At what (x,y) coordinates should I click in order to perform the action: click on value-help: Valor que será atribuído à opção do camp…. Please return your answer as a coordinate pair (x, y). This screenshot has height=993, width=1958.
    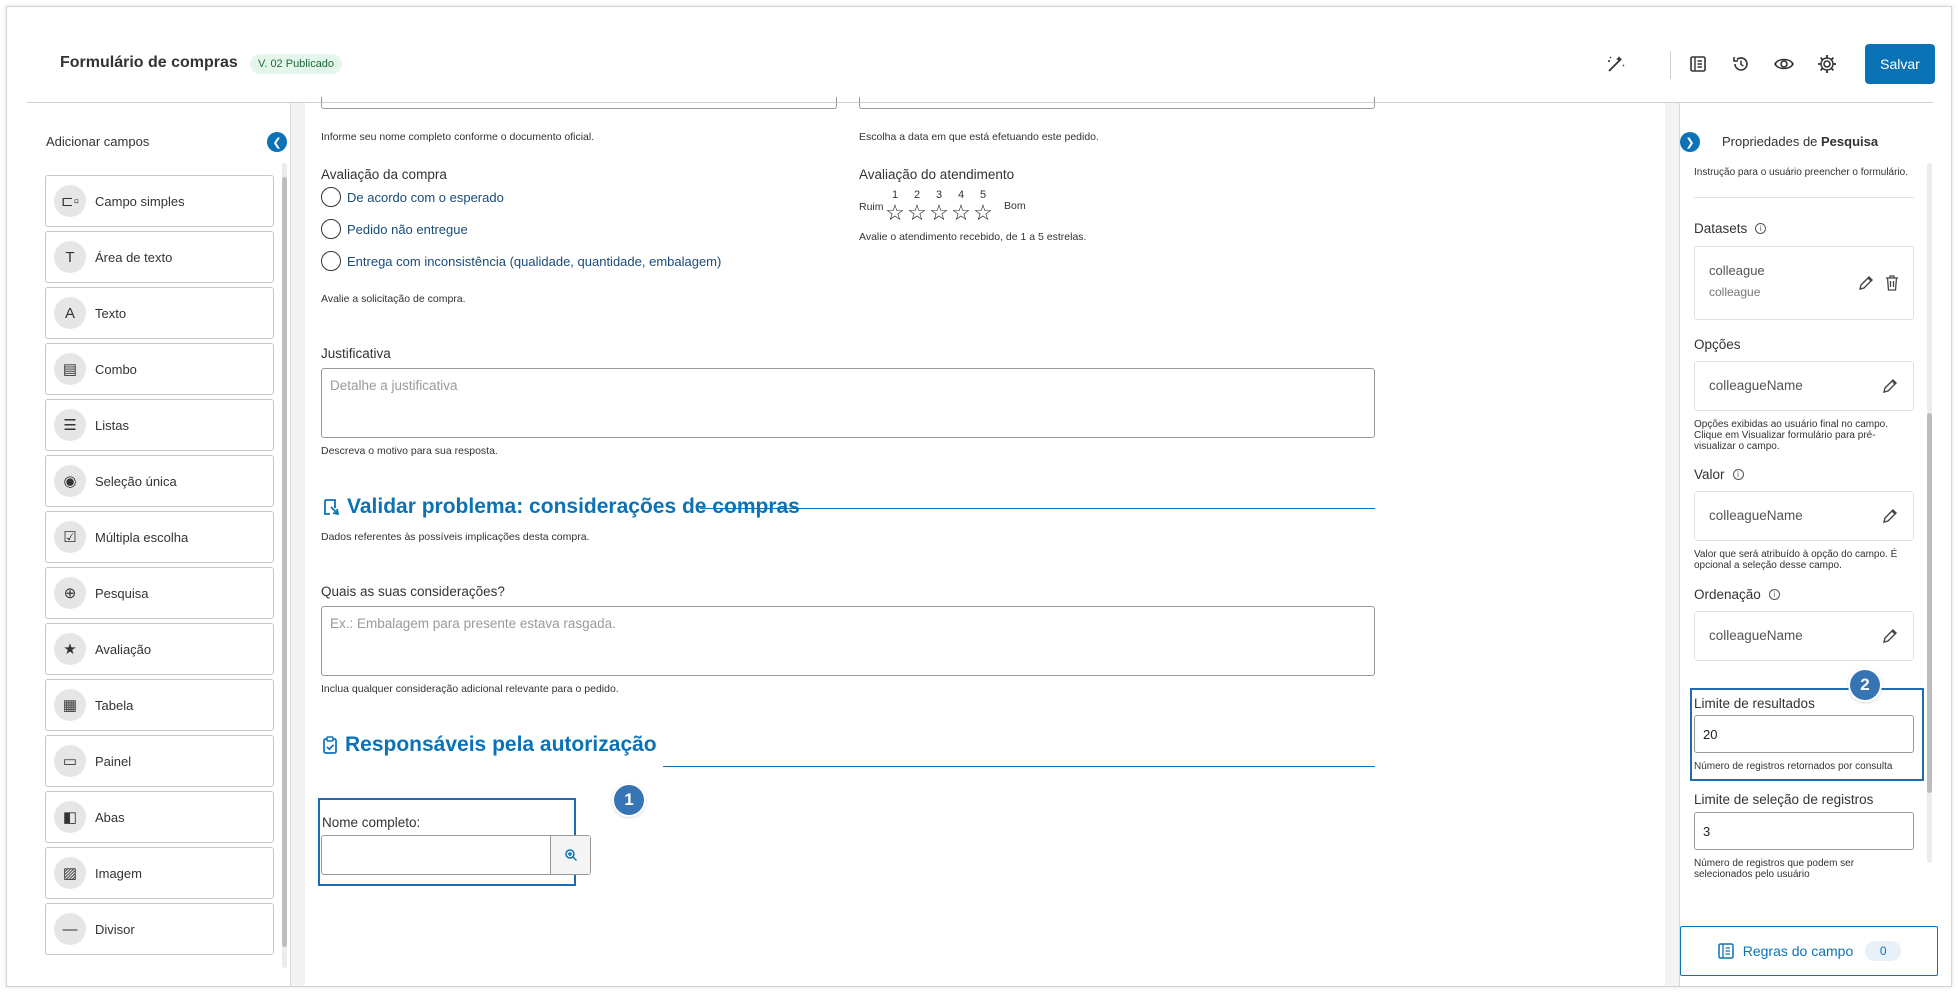
    Looking at the image, I should click on (1796, 560).